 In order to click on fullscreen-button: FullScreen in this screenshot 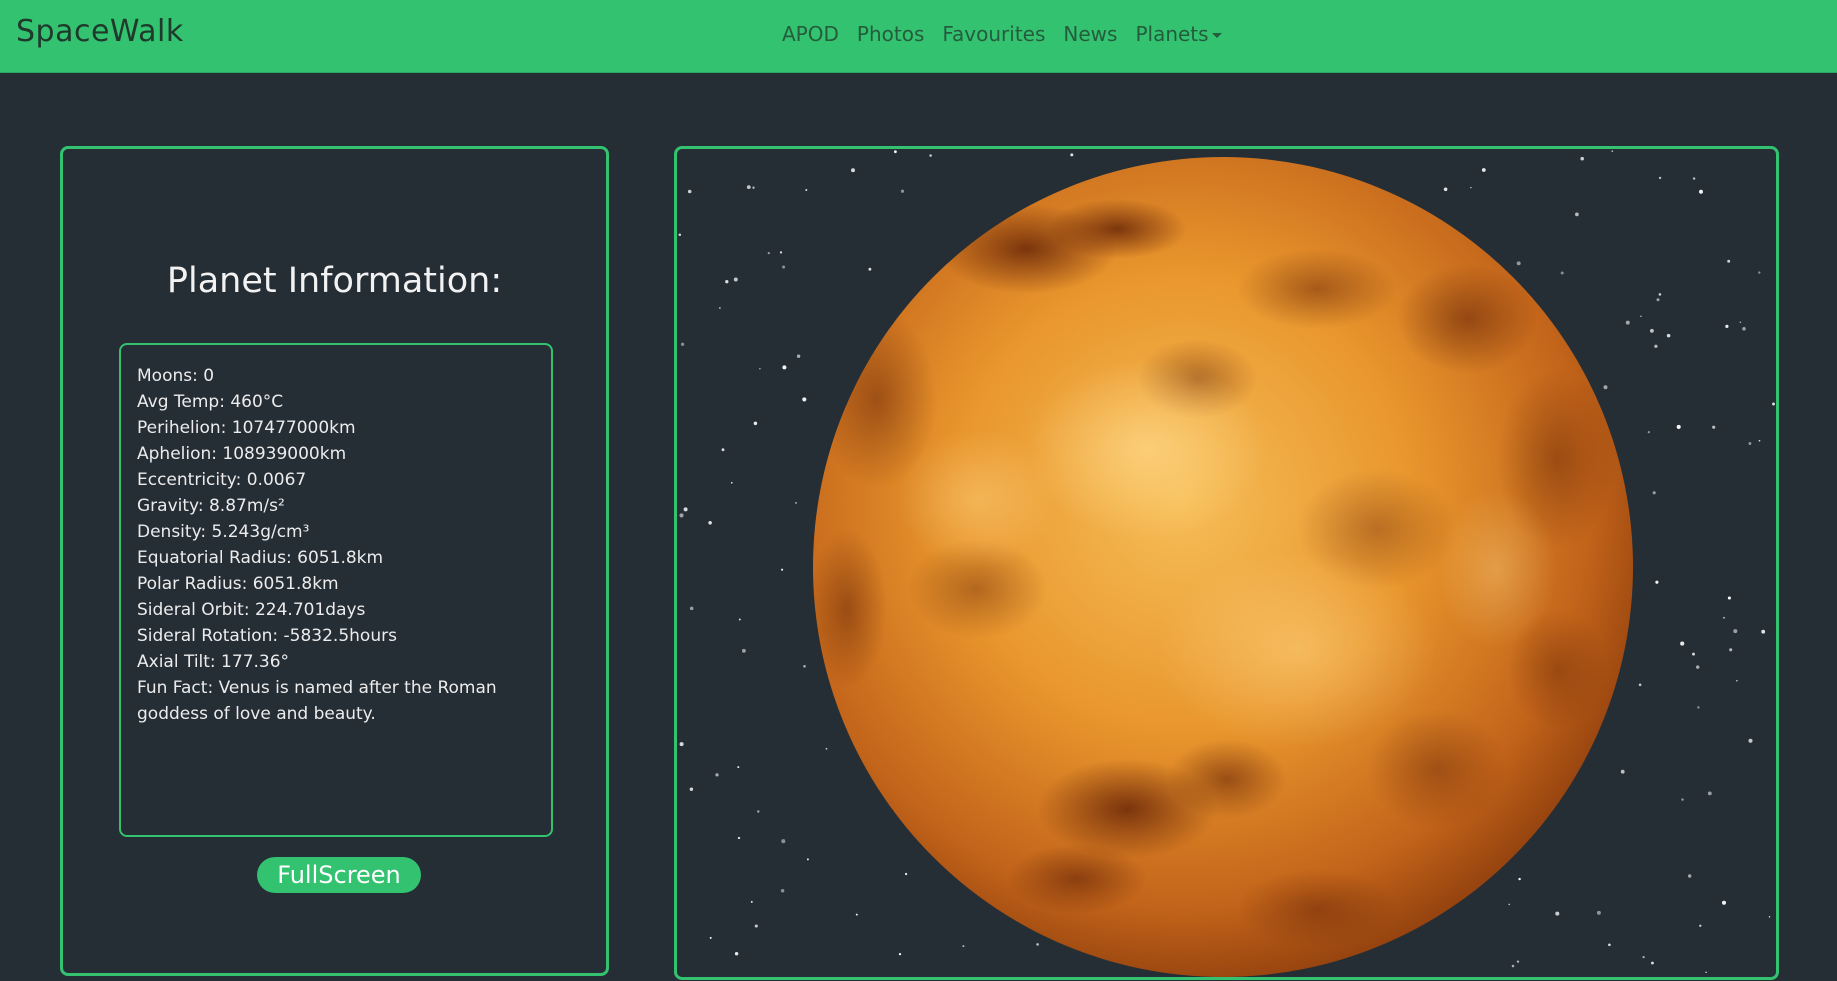, I will do `click(339, 875)`.